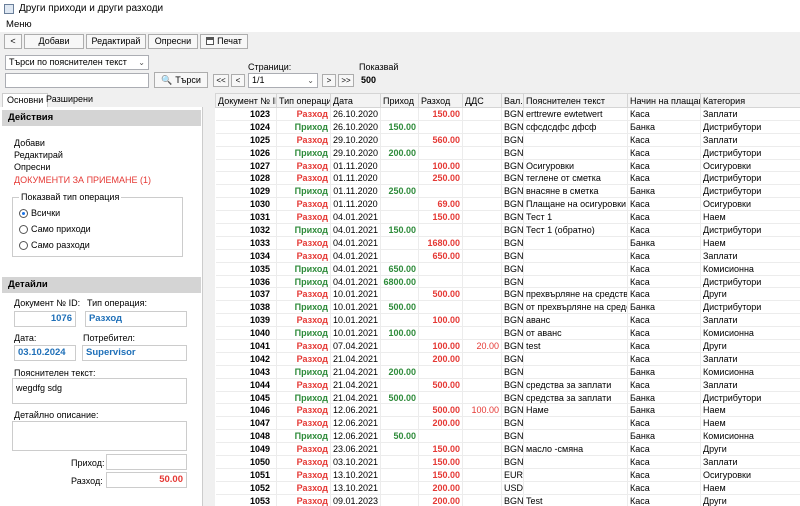  Describe the element at coordinates (101, 285) in the screenshot. I see `details-header: Детайли` at that location.